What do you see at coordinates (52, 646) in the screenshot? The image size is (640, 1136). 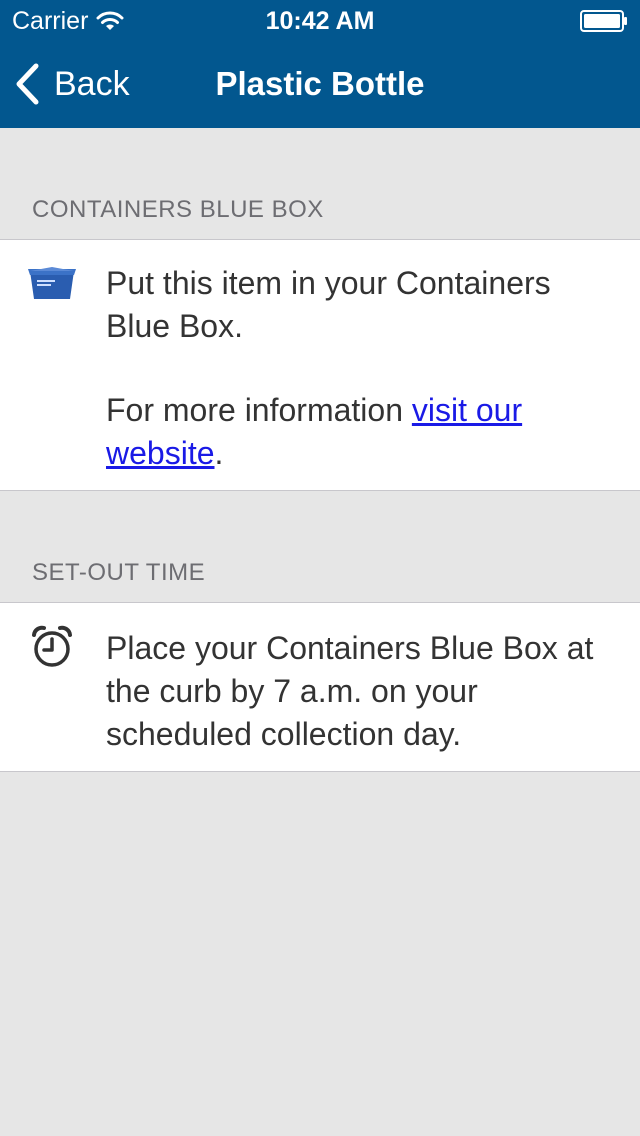 I see `alarm-clock-icon` at bounding box center [52, 646].